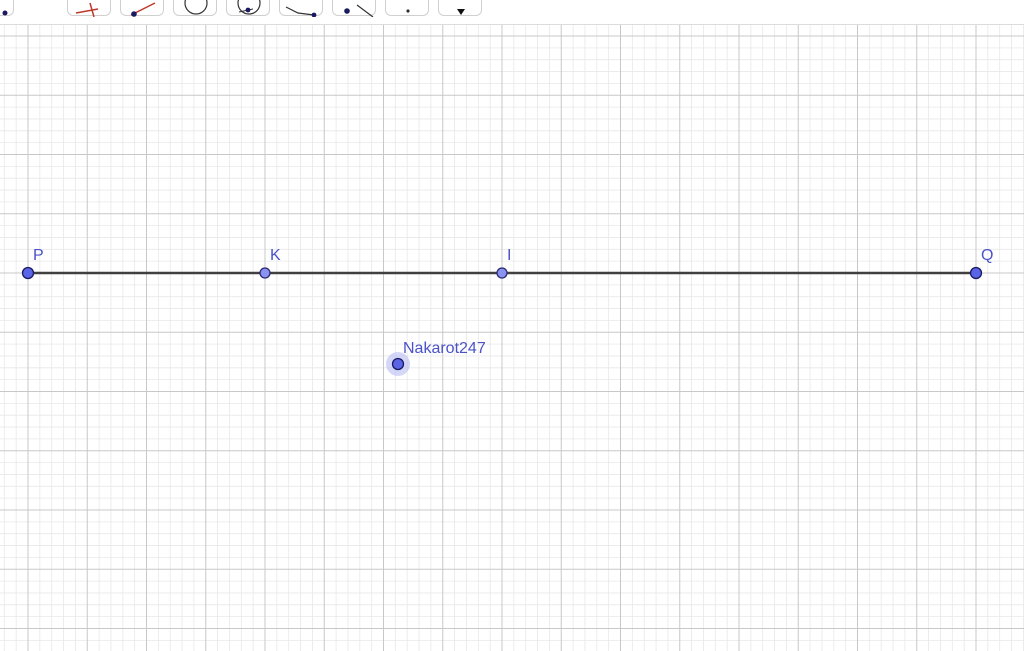 This screenshot has width=1024, height=651. I want to click on point-p, so click(28, 273).